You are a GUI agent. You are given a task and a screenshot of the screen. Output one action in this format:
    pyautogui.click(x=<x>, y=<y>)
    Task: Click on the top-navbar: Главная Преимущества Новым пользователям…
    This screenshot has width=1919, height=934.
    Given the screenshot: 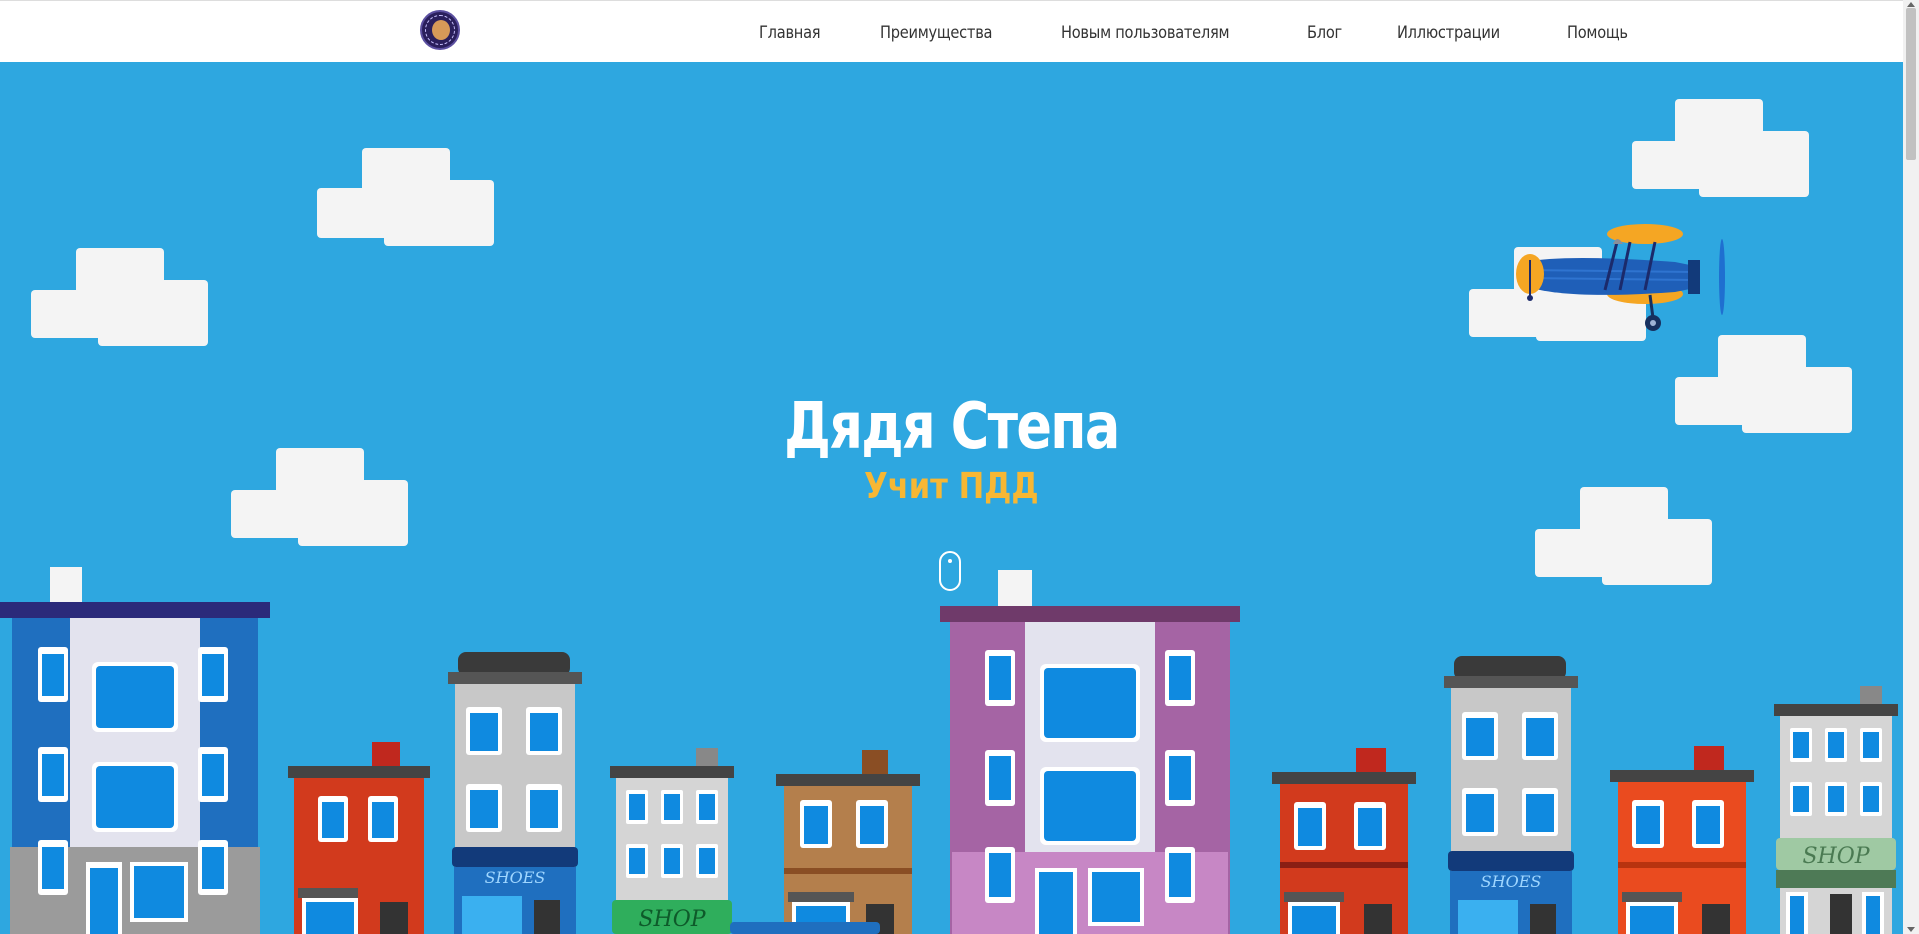 What is the action you would take?
    pyautogui.click(x=951, y=31)
    